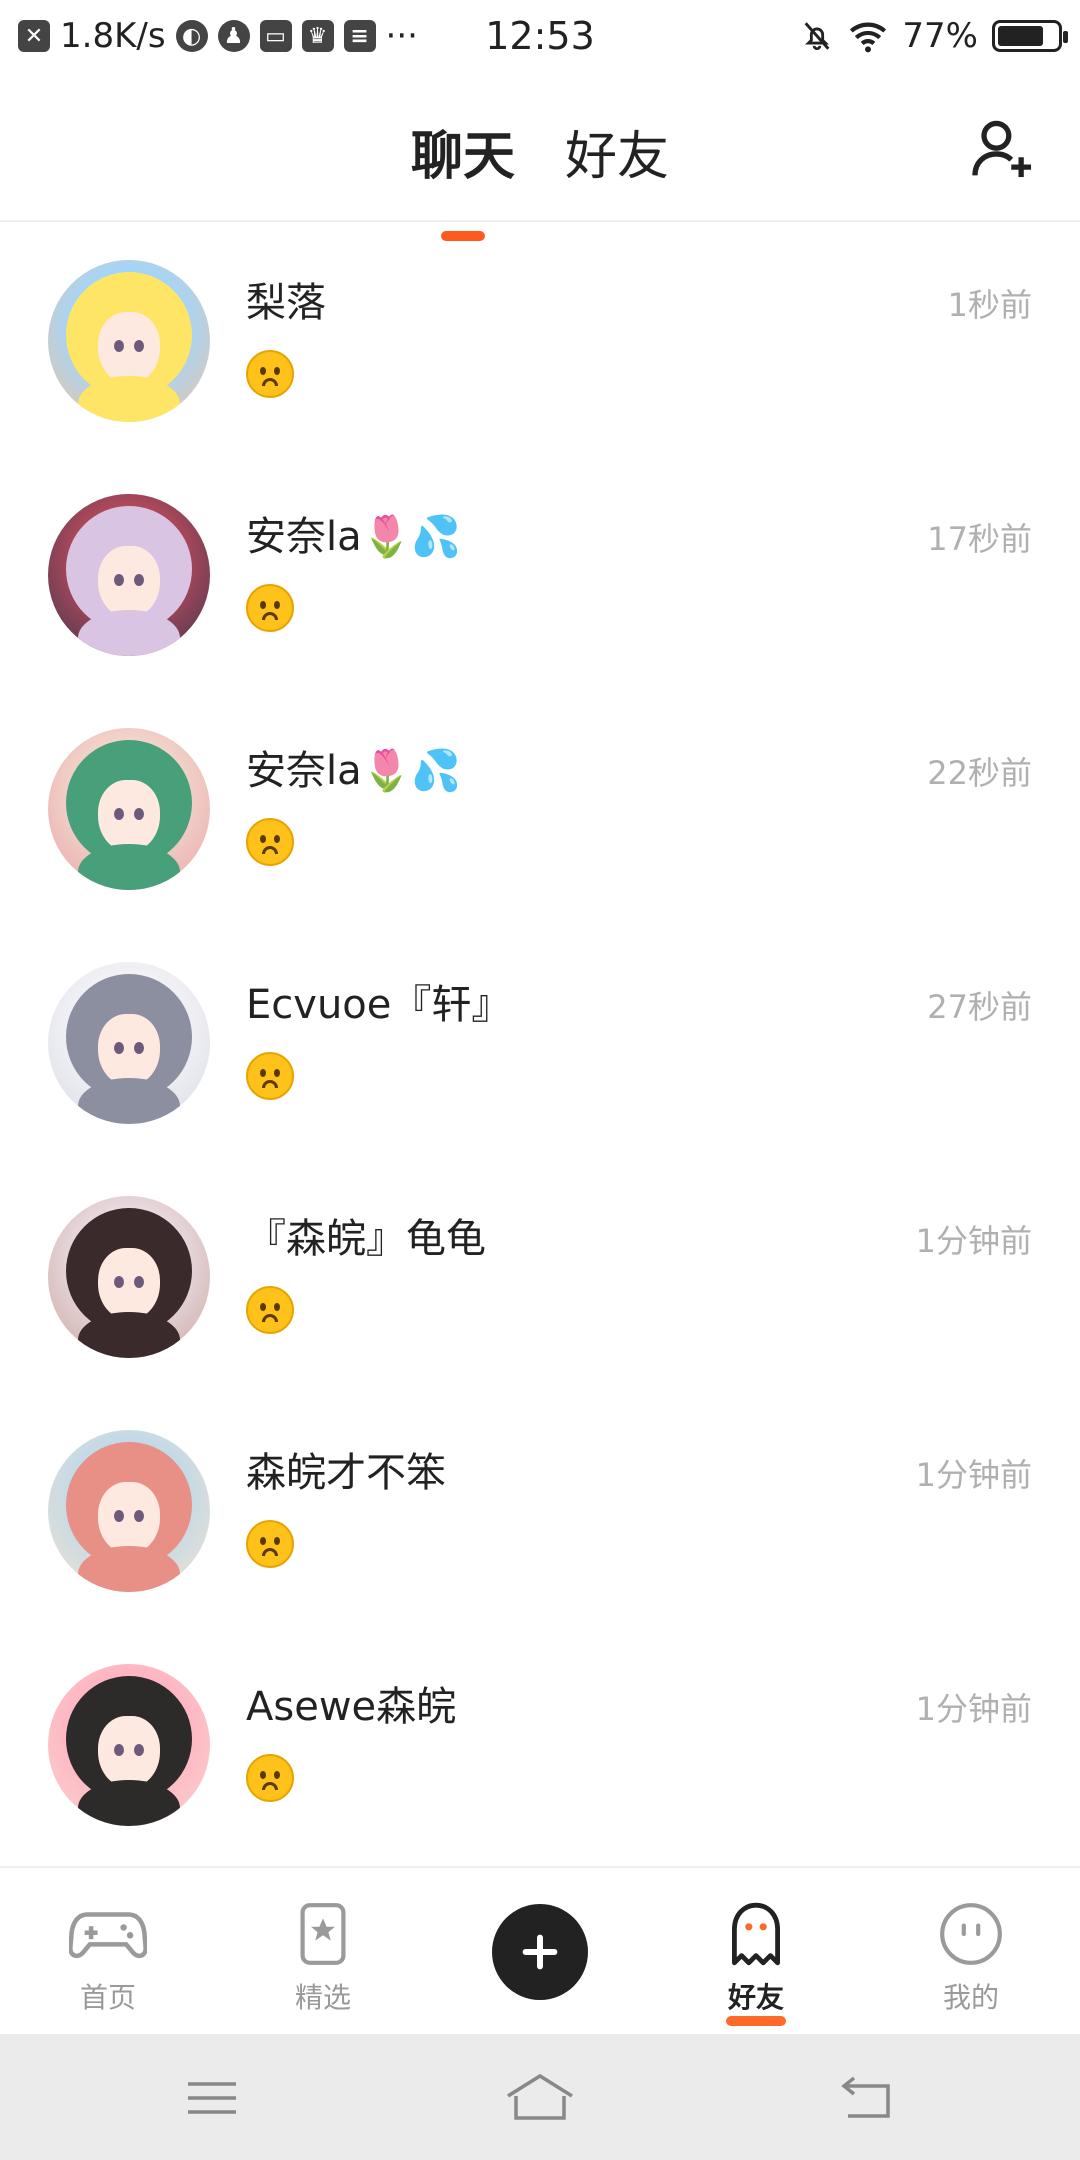 Image resolution: width=1080 pixels, height=2160 pixels. Describe the element at coordinates (322, 1997) in the screenshot. I see `nav-featured-label: 精选` at that location.